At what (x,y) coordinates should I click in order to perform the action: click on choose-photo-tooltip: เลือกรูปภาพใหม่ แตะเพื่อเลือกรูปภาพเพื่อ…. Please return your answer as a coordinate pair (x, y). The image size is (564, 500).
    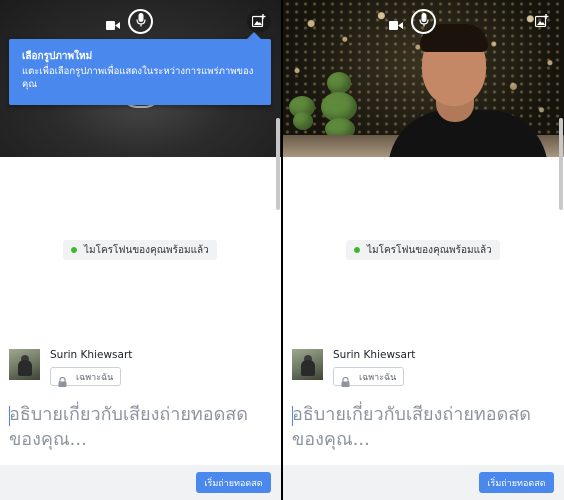
    Looking at the image, I should click on (140, 68).